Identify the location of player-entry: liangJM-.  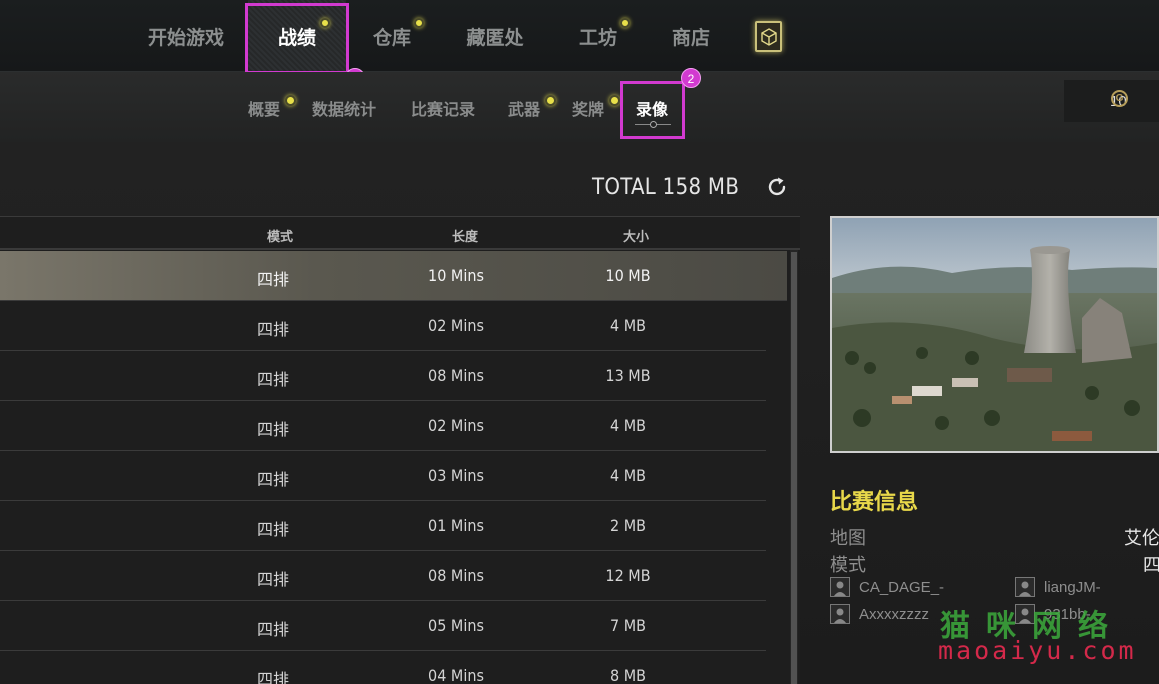
(1058, 587).